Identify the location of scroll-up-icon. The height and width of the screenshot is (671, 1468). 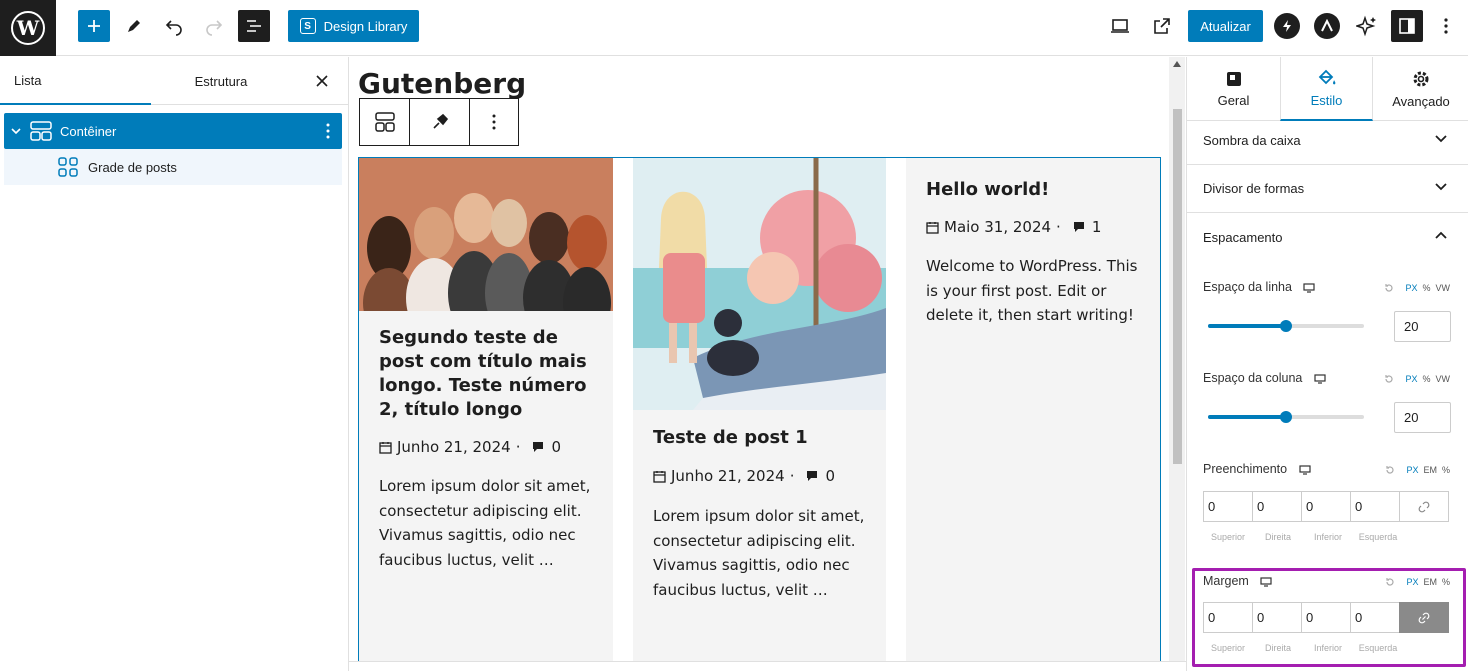
(1177, 64).